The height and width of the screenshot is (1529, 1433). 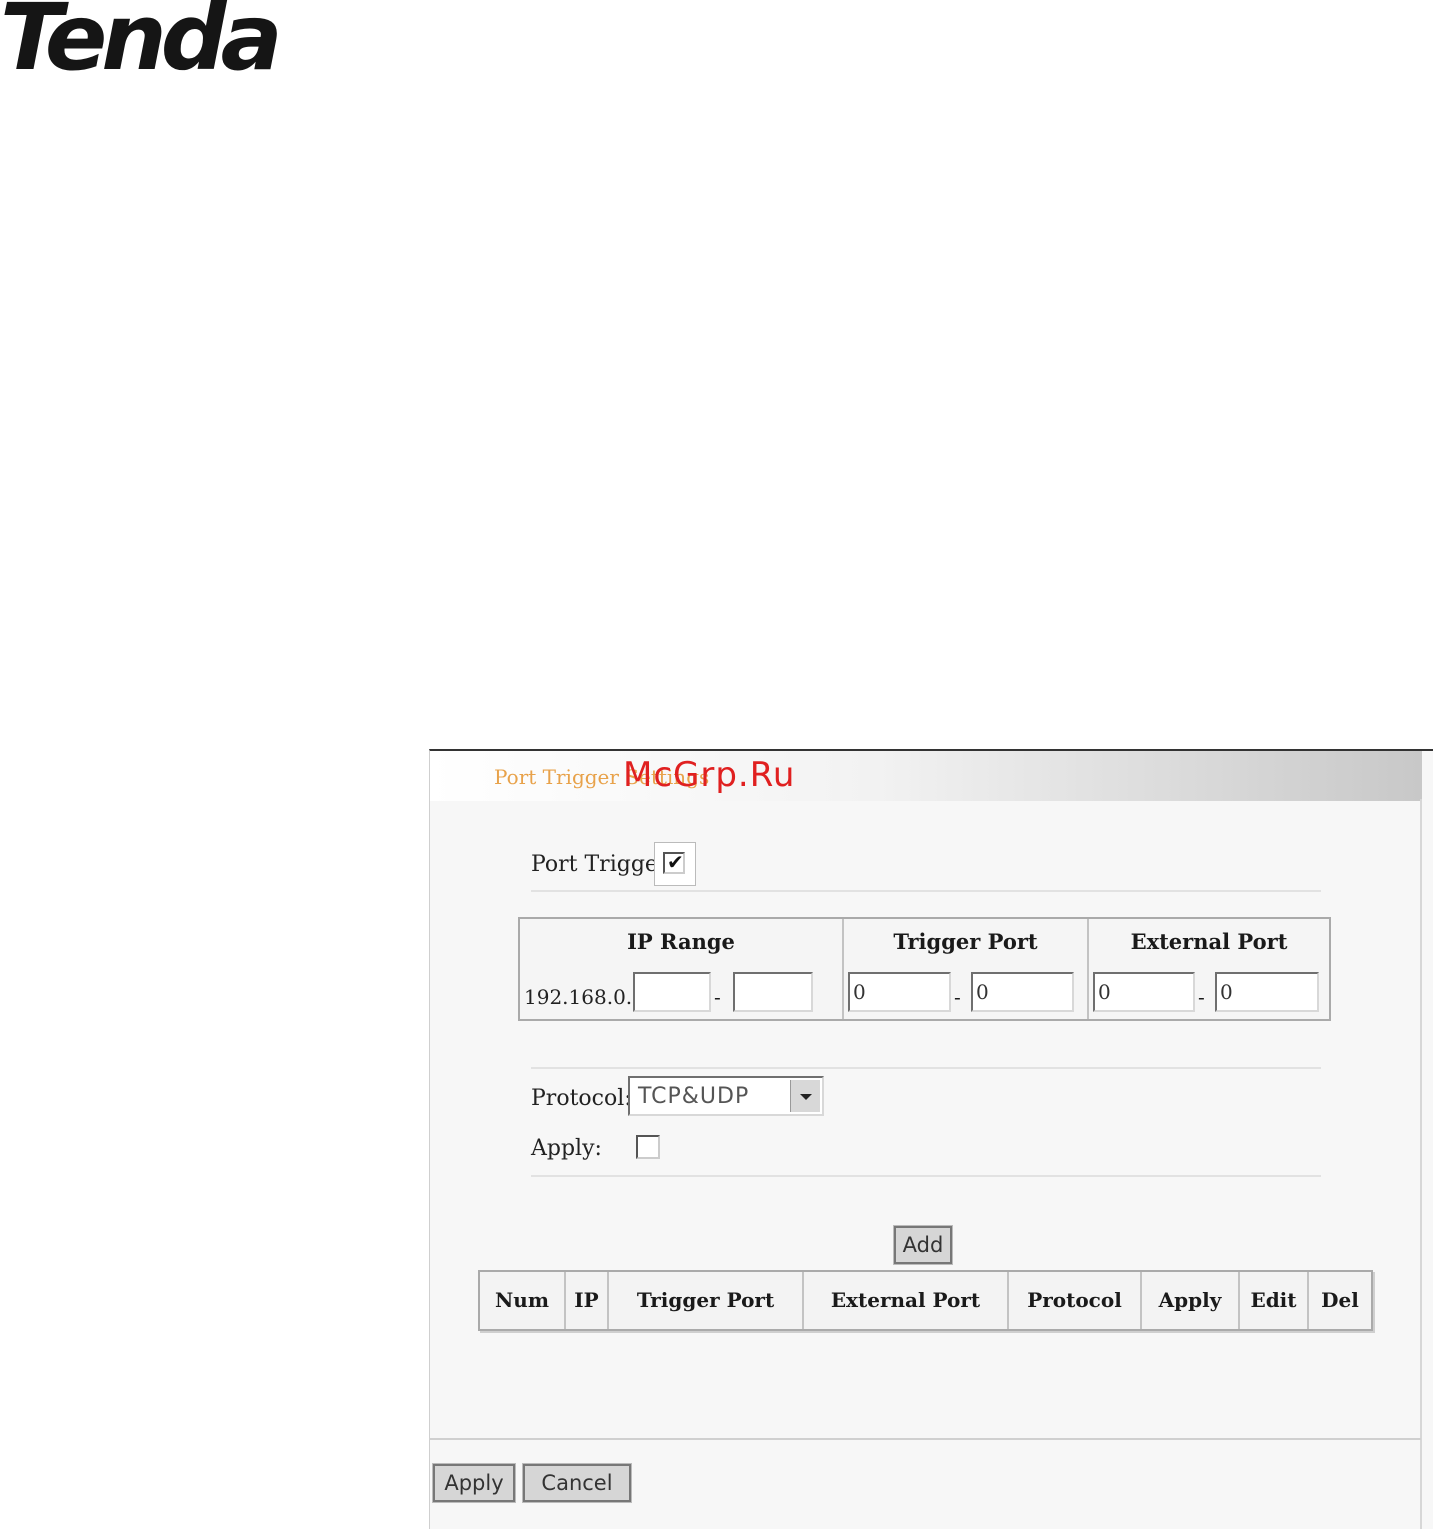 I want to click on external-port-end-input: 0, so click(x=1267, y=992).